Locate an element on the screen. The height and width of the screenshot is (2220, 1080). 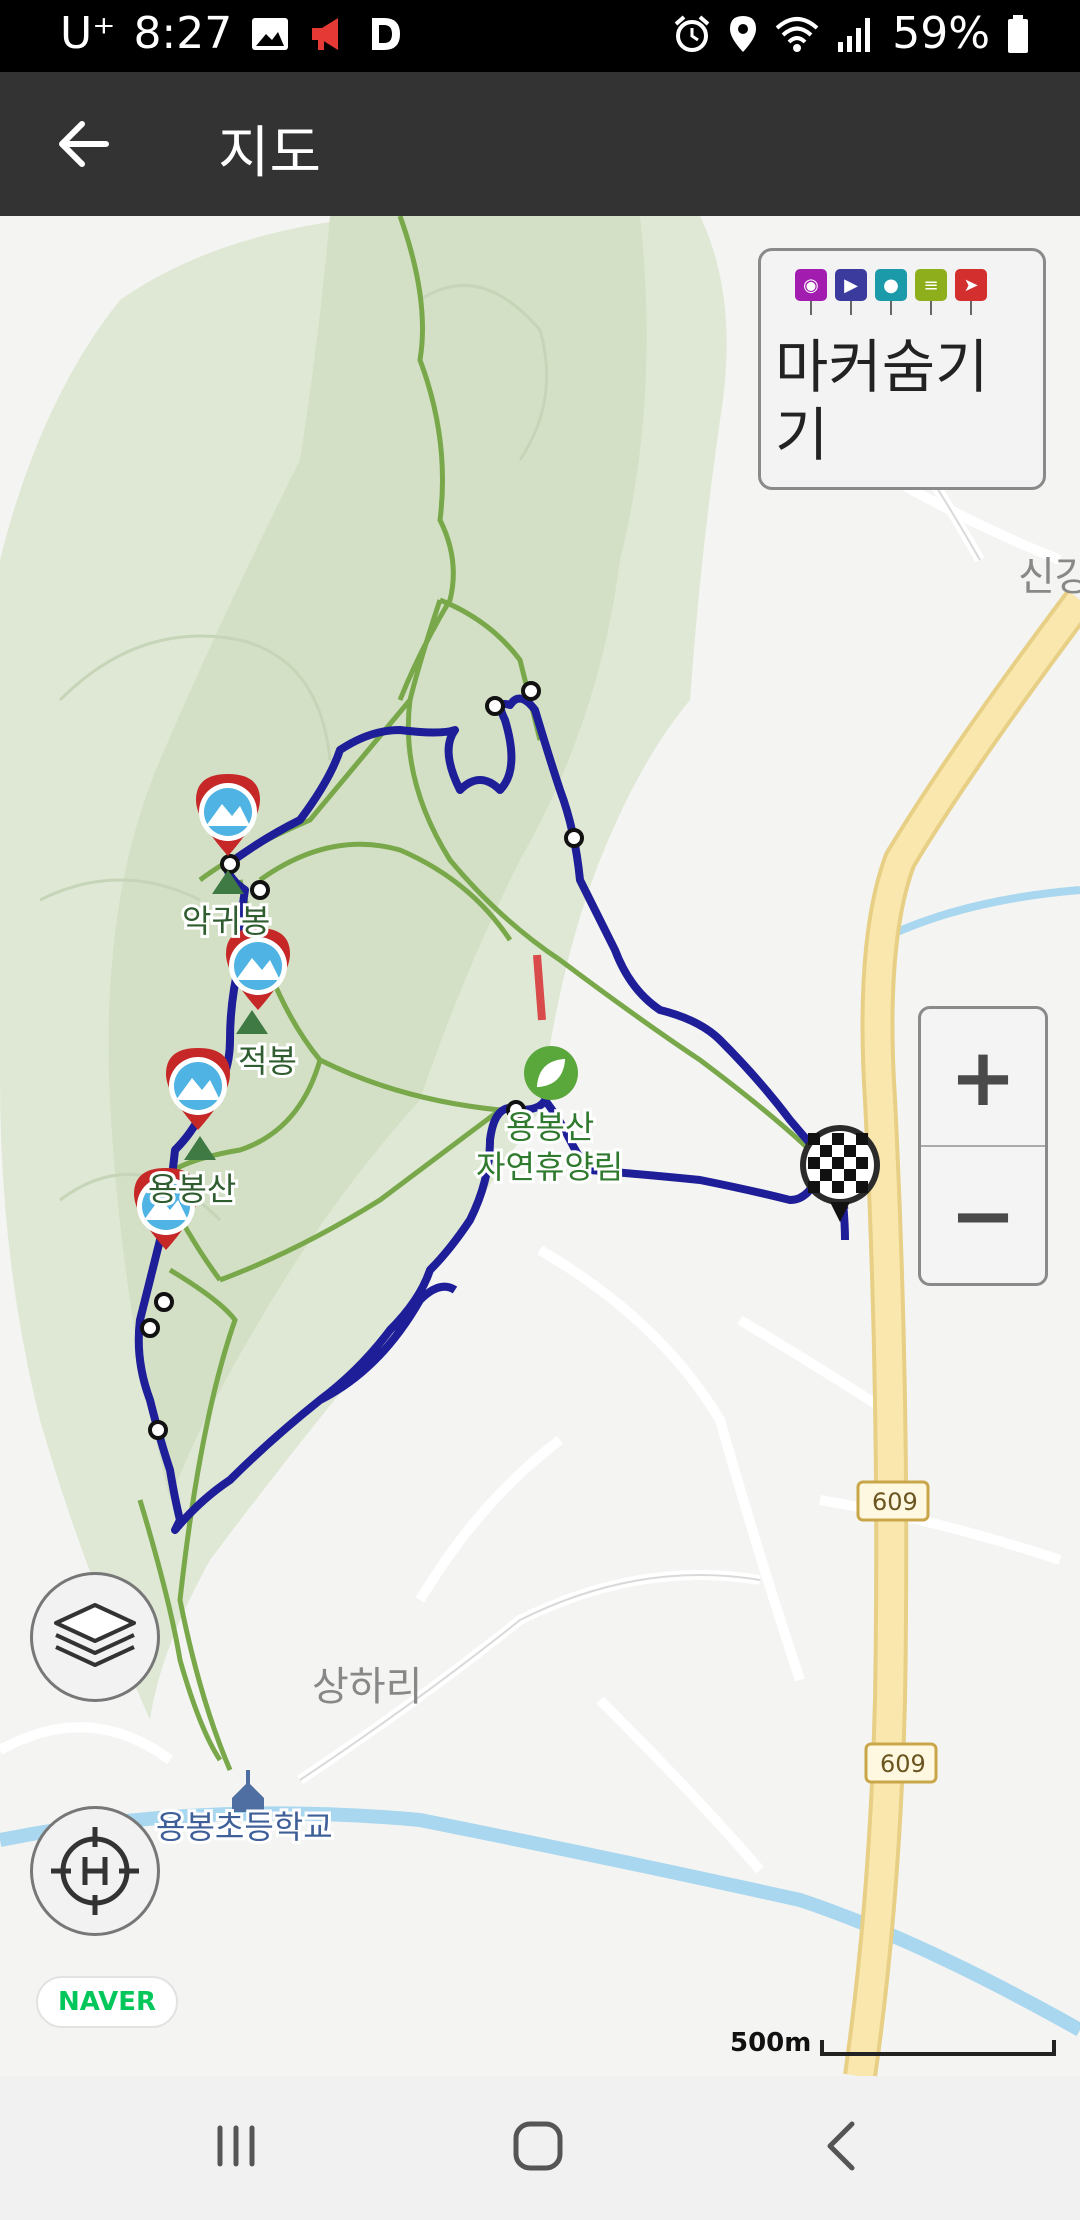
app-bar: 지도 is located at coordinates (540, 144).